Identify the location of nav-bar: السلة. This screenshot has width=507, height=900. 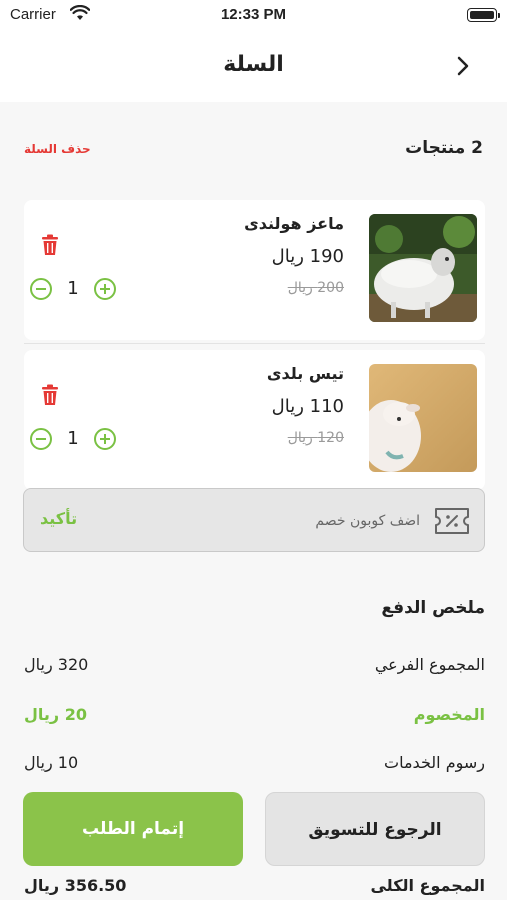
(253, 67).